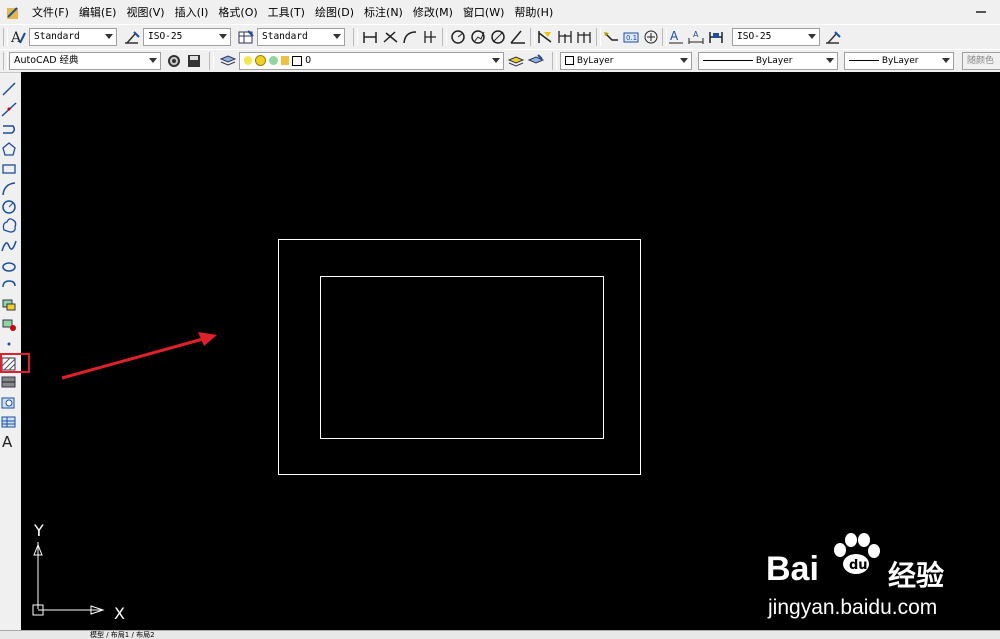 This screenshot has height=639, width=1000. I want to click on layer-properties-icon, so click(228, 61).